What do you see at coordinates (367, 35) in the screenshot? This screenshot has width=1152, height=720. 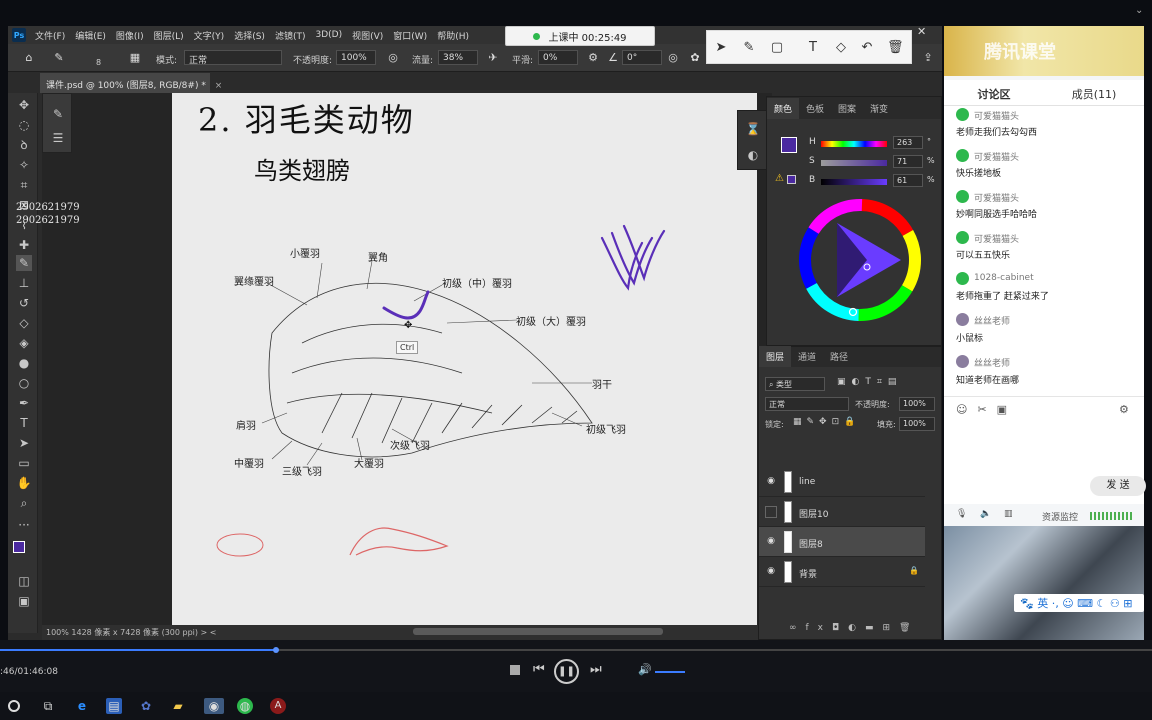 I see `menu-view: 视图(V)` at bounding box center [367, 35].